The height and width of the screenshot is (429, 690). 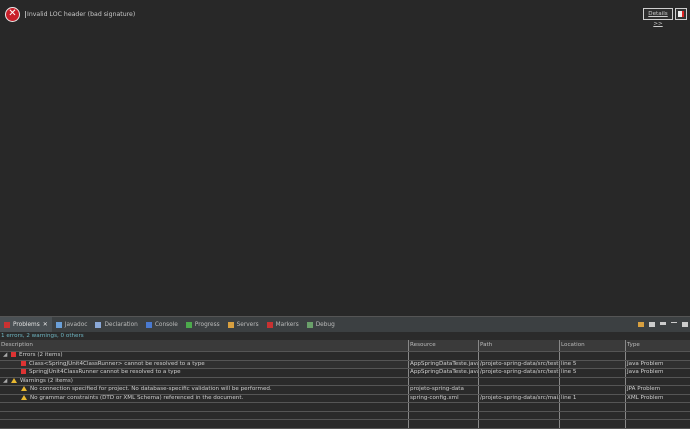 What do you see at coordinates (80, 14) in the screenshot?
I see `error-message: Invalid LOC header (bad signature)` at bounding box center [80, 14].